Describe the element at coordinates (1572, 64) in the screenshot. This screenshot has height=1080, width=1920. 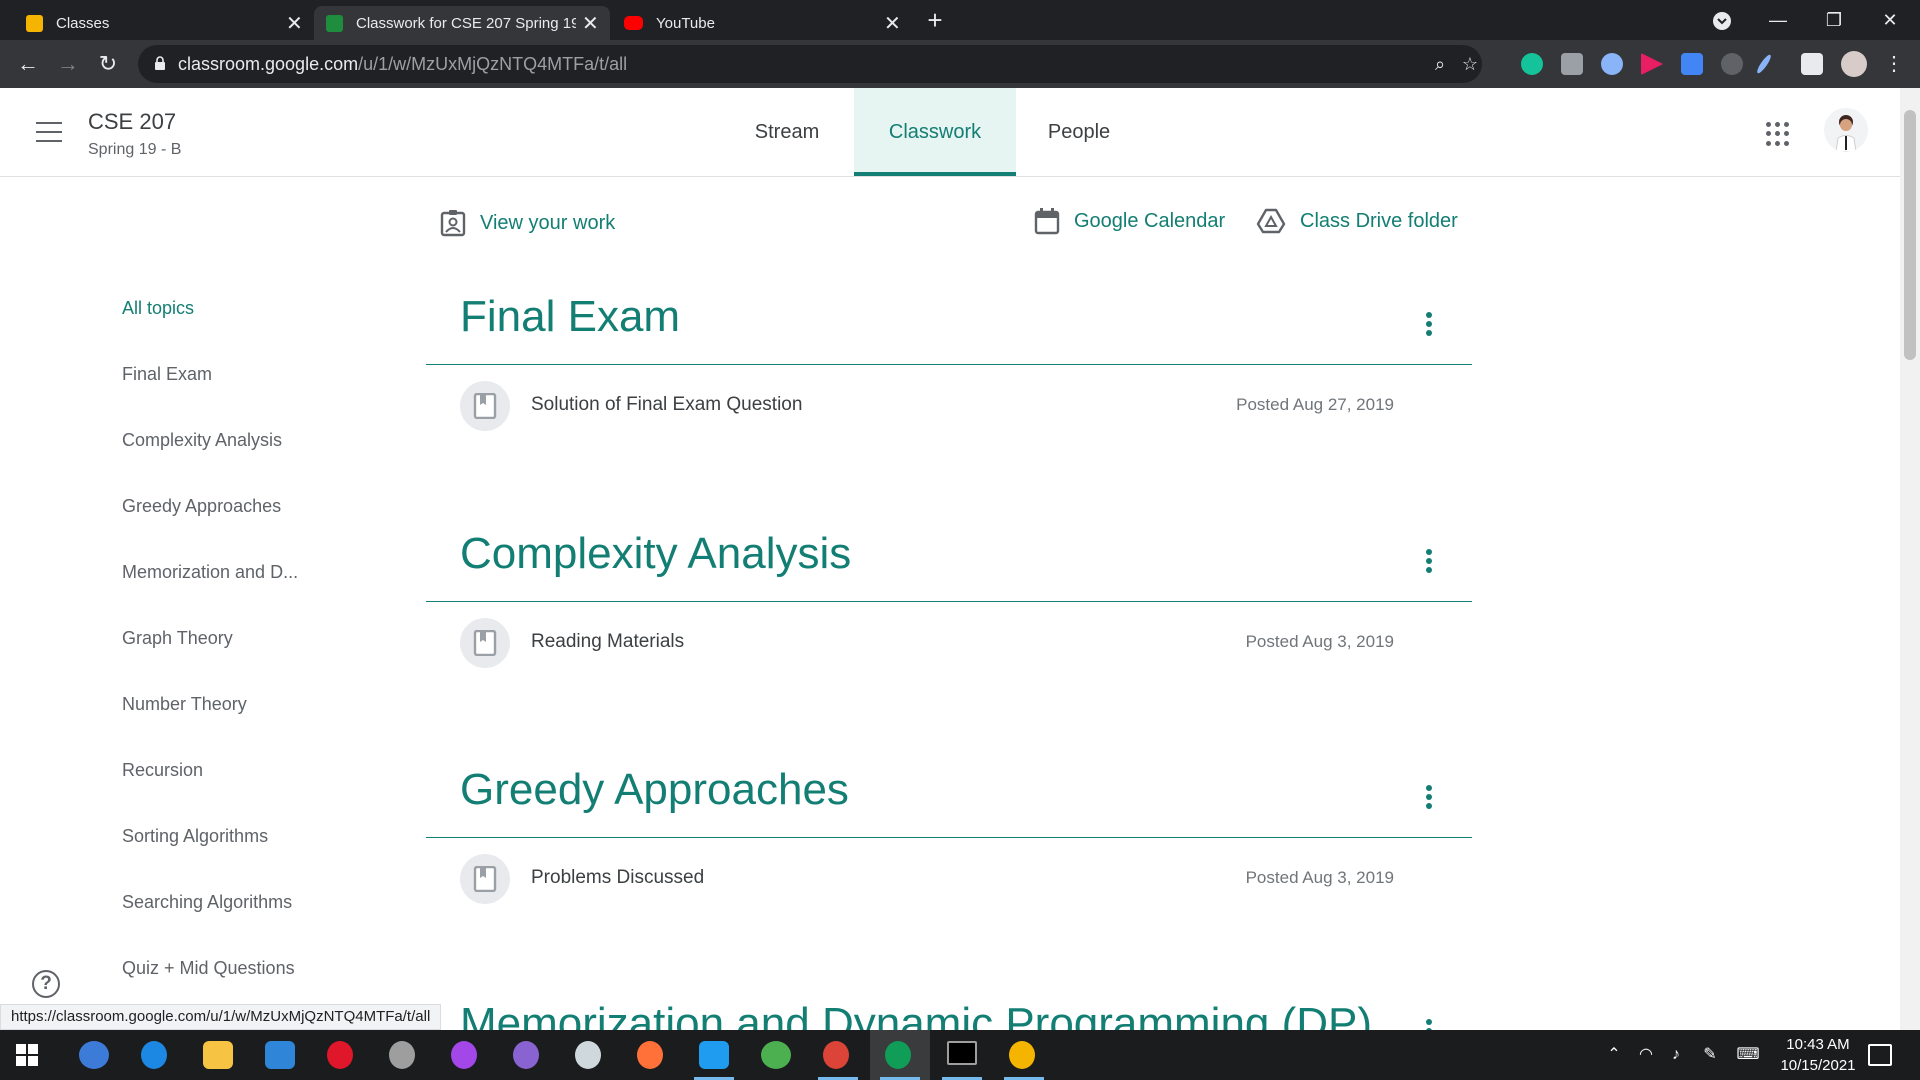
I see `camera-extension-icon` at that location.